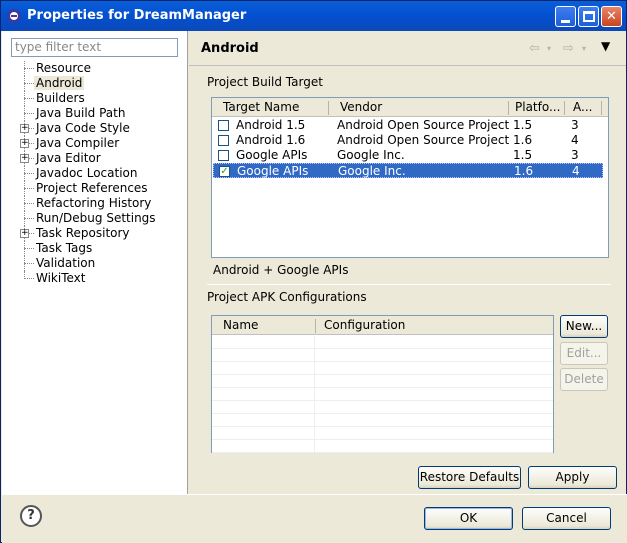 The width and height of the screenshot is (627, 543). I want to click on apply-button: Apply, so click(572, 477).